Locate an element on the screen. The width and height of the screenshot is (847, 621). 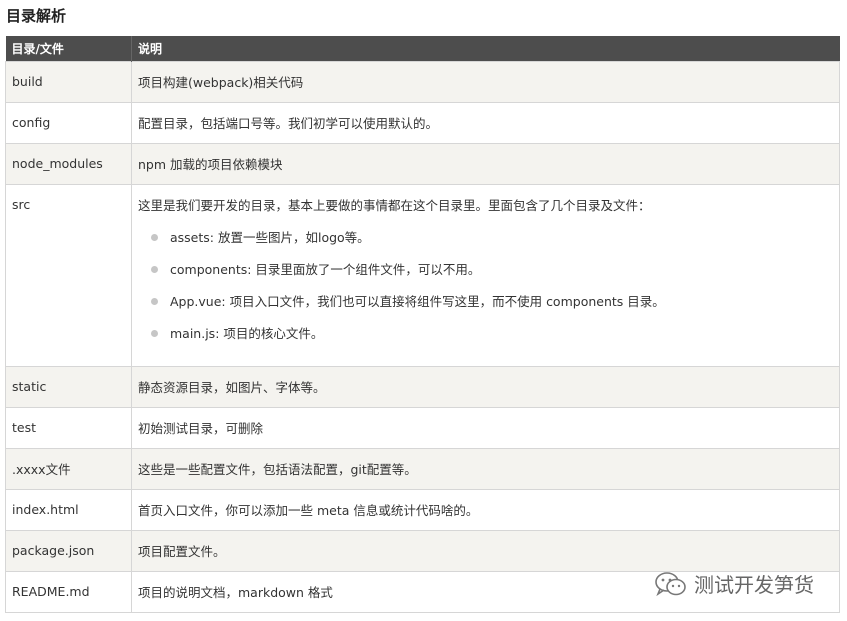
row-desc: 静态资源目录，如图片、字体等。 is located at coordinates (485, 386).